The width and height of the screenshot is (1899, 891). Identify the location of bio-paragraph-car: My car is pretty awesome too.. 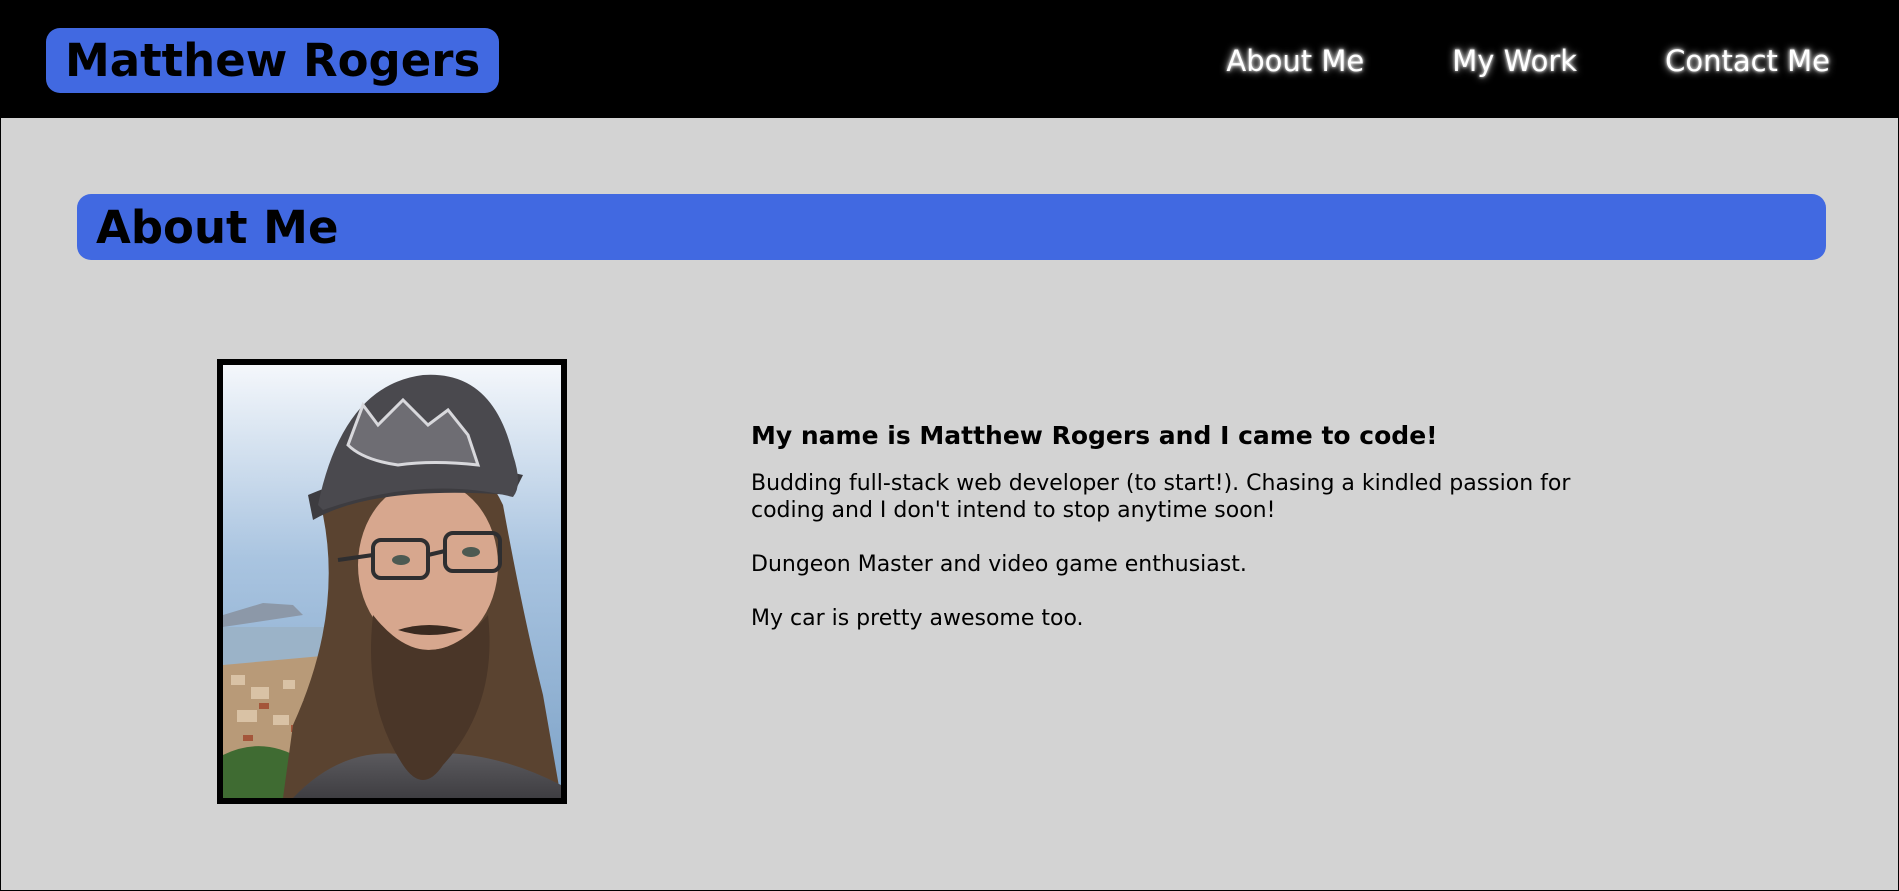
(917, 618).